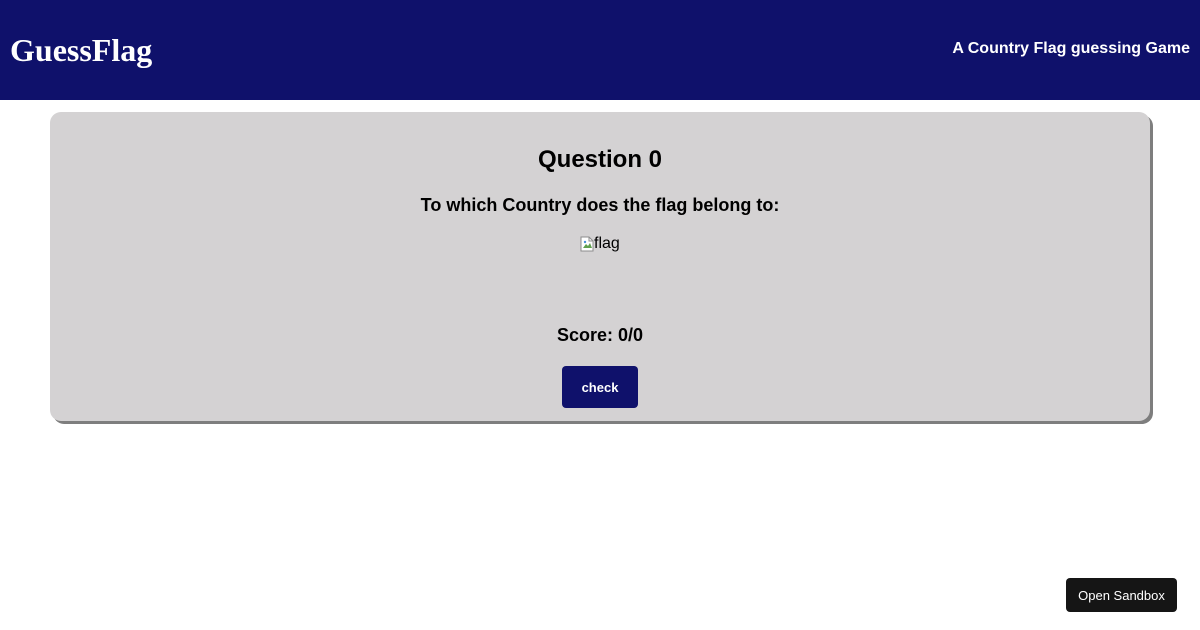 The image size is (1200, 630). I want to click on flag-image: flag, so click(600, 244).